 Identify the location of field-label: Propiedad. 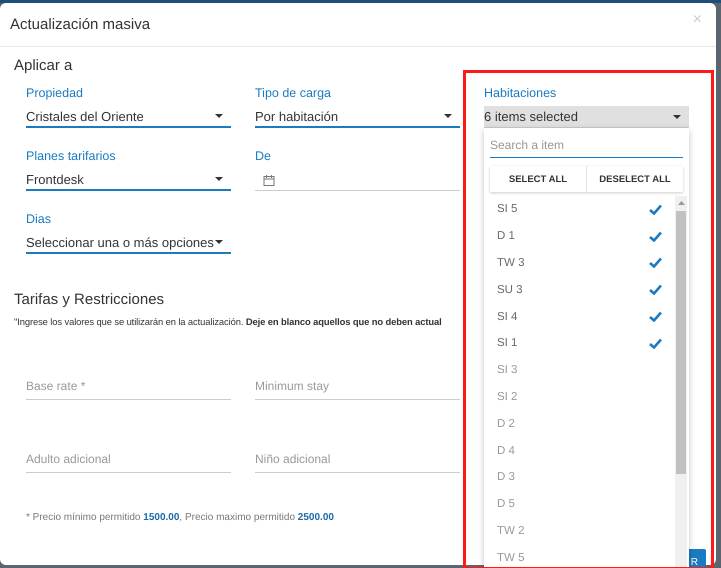
(55, 94).